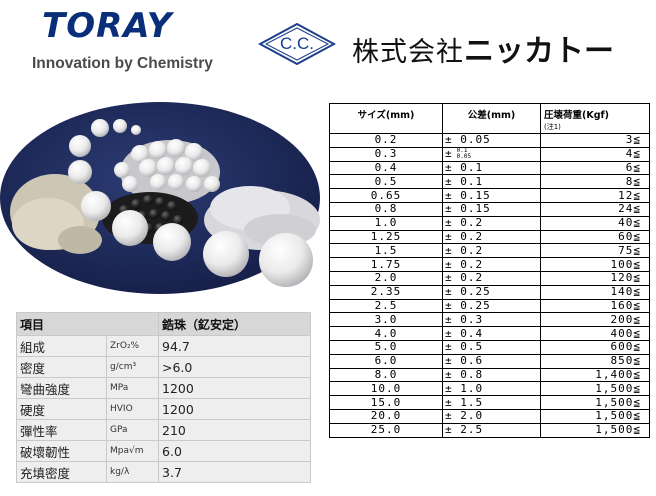 This screenshot has height=496, width=656. I want to click on size-cell: 2.35, so click(386, 292).